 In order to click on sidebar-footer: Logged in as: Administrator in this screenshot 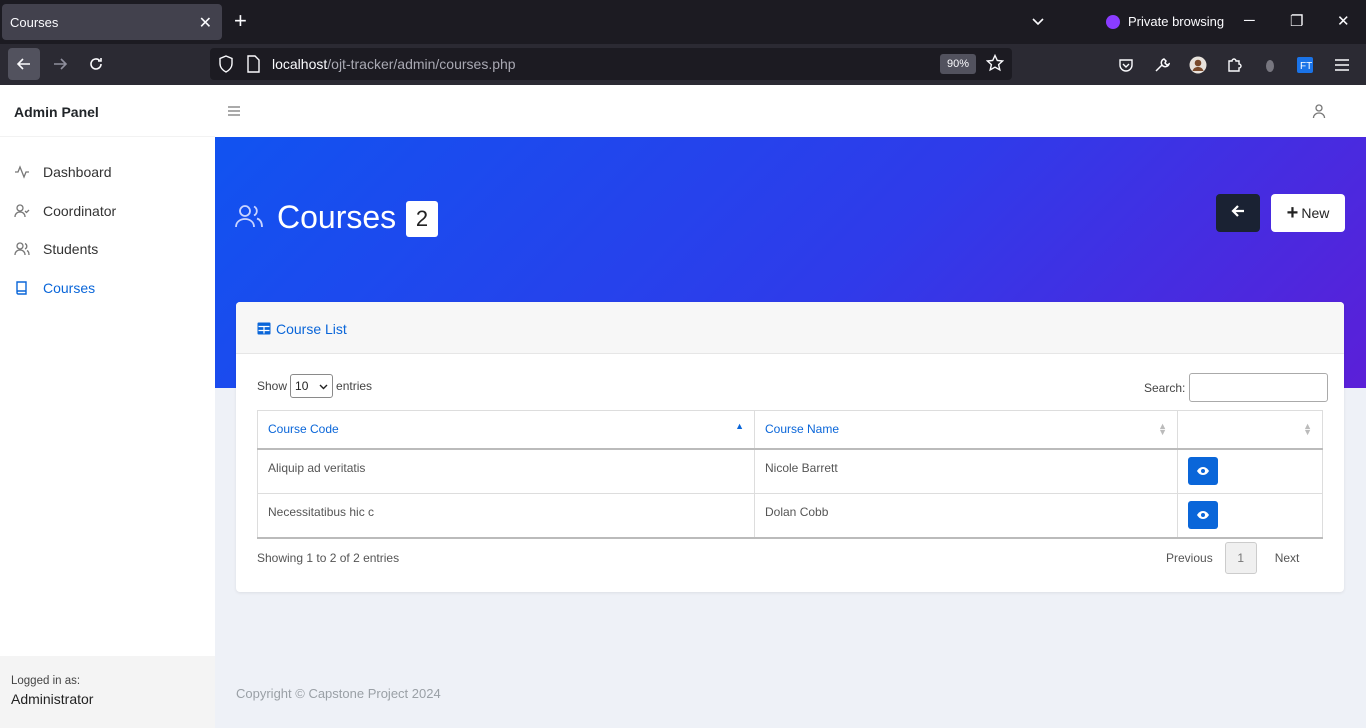, I will do `click(107, 692)`.